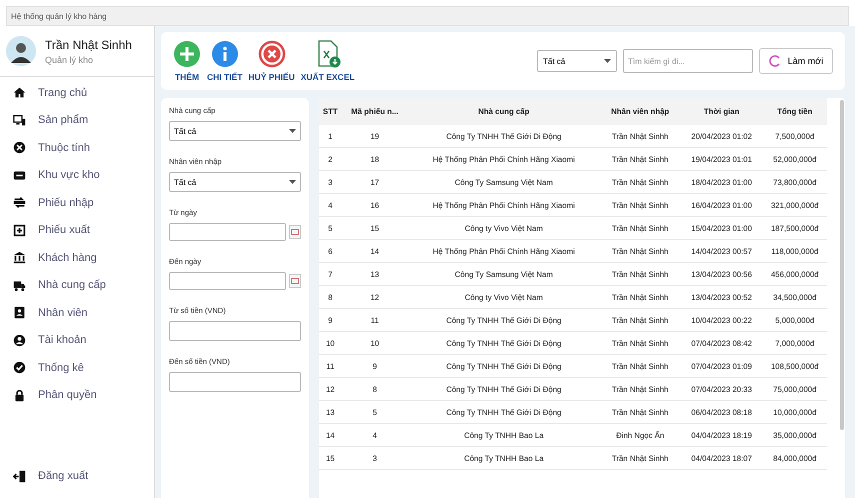 Image resolution: width=855 pixels, height=498 pixels. What do you see at coordinates (19, 476) in the screenshot?
I see `logout-icon` at bounding box center [19, 476].